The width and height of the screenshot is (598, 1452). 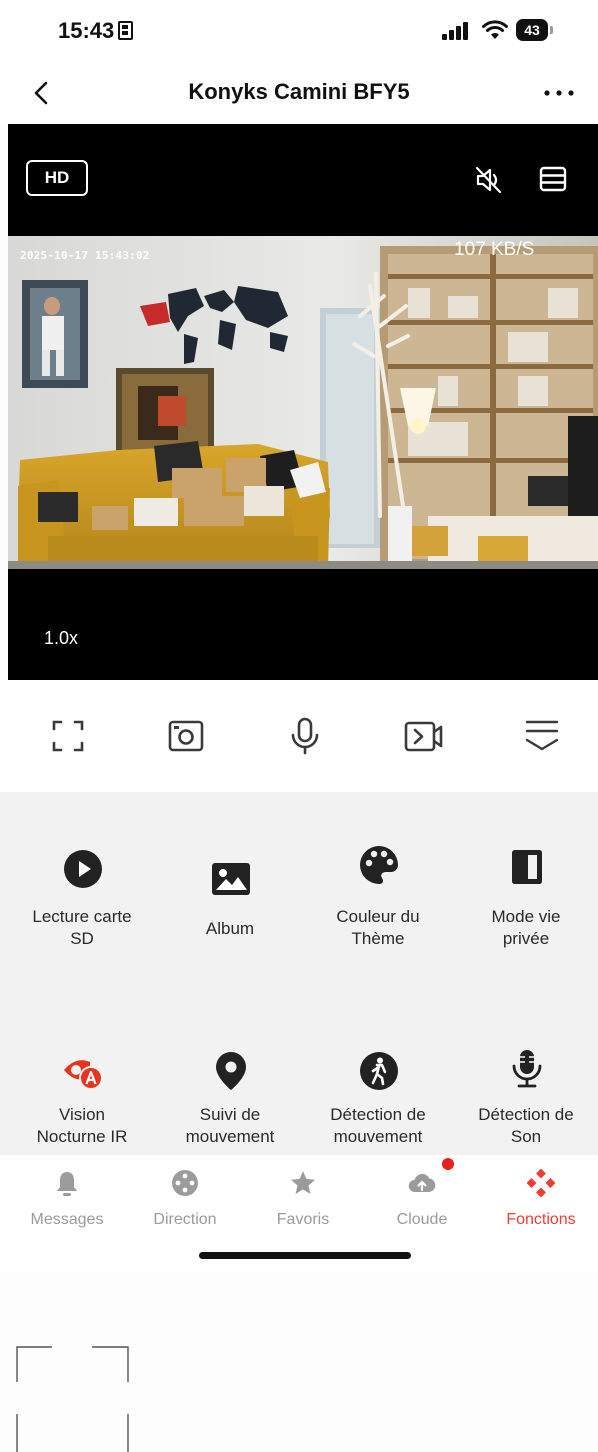 I want to click on page-title: Konyks Camini BFY5, so click(x=299, y=91).